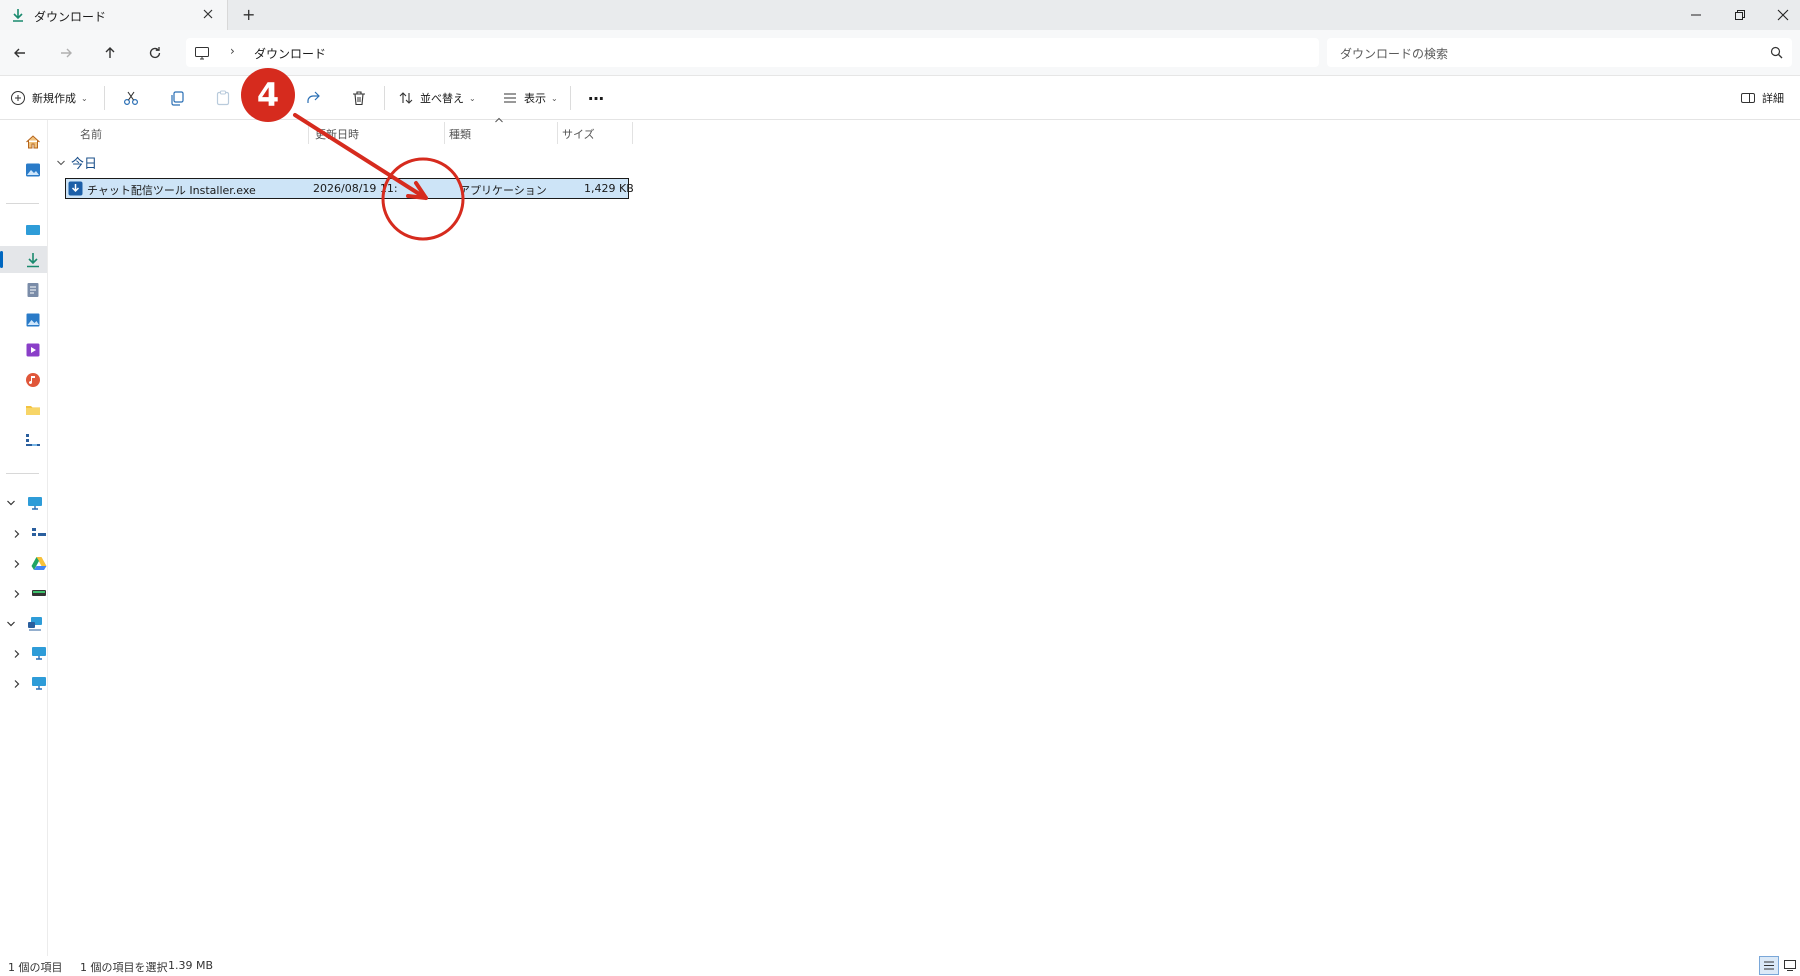 The width and height of the screenshot is (1800, 976). I want to click on step-number: 4, so click(268, 95).